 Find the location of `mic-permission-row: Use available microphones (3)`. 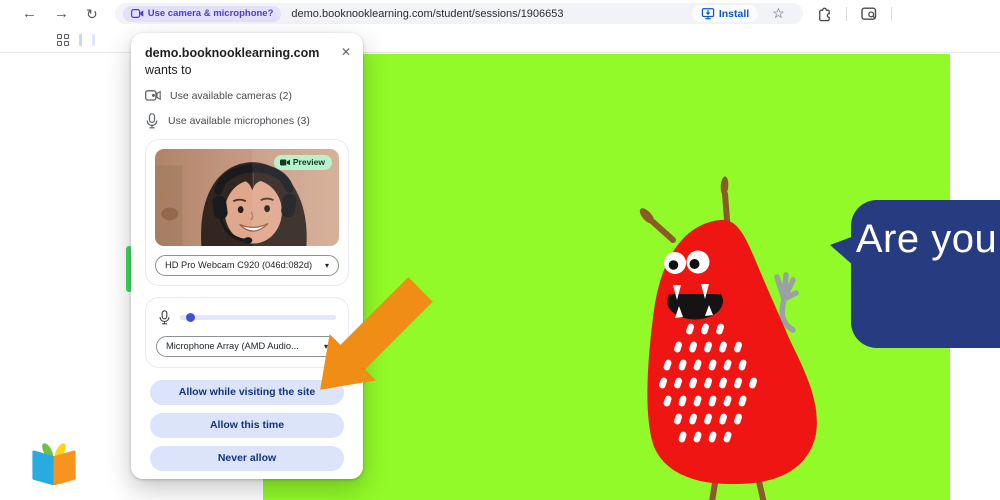

mic-permission-row: Use available microphones (3) is located at coordinates (247, 120).